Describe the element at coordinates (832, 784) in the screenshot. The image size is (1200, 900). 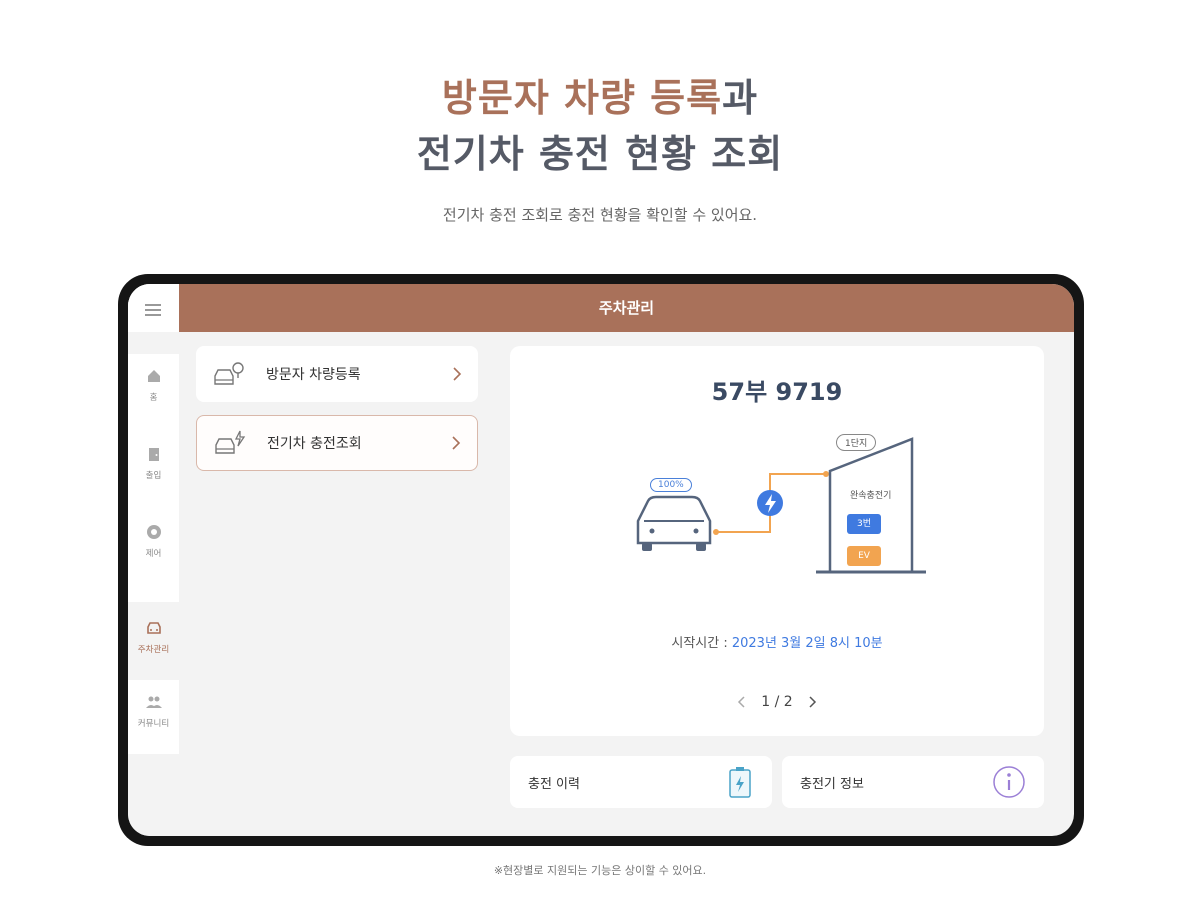
I see `charger-info-label: 충전기 정보` at that location.